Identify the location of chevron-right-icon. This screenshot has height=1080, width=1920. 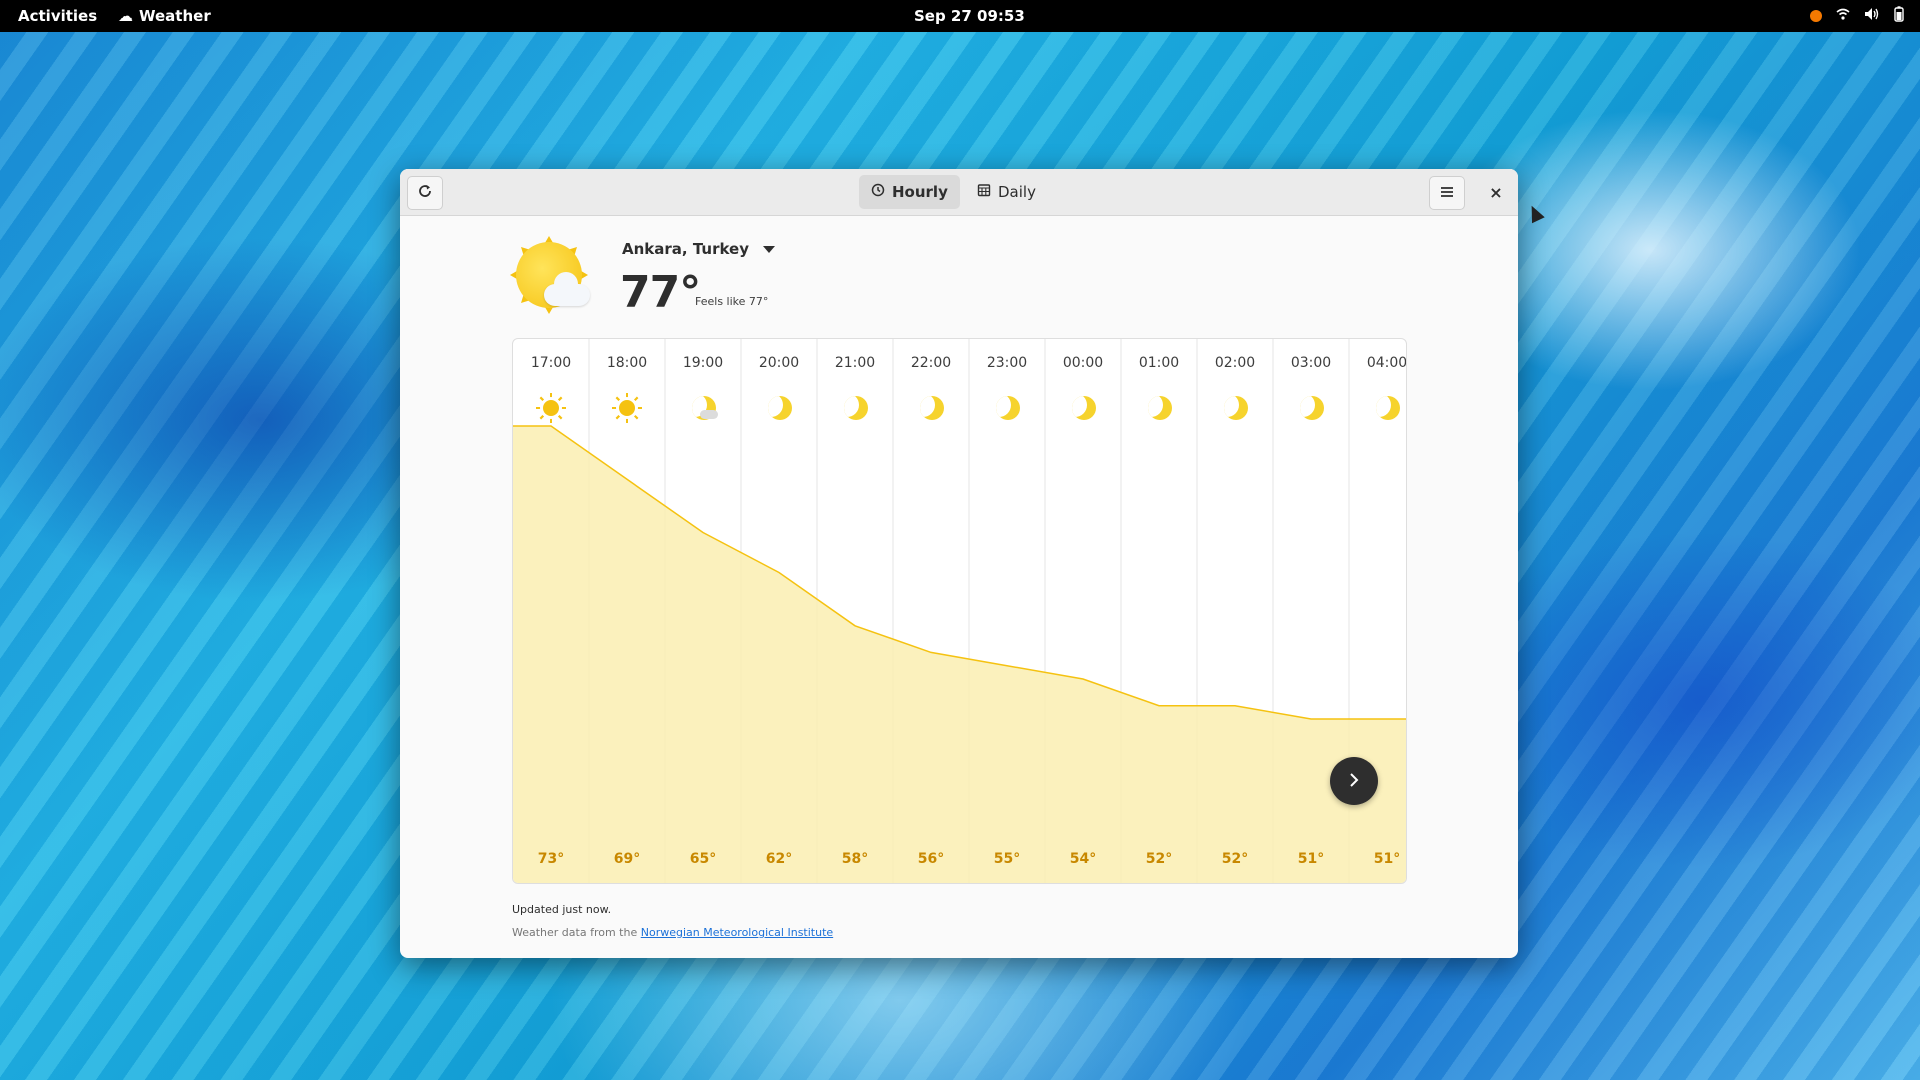
(1354, 781).